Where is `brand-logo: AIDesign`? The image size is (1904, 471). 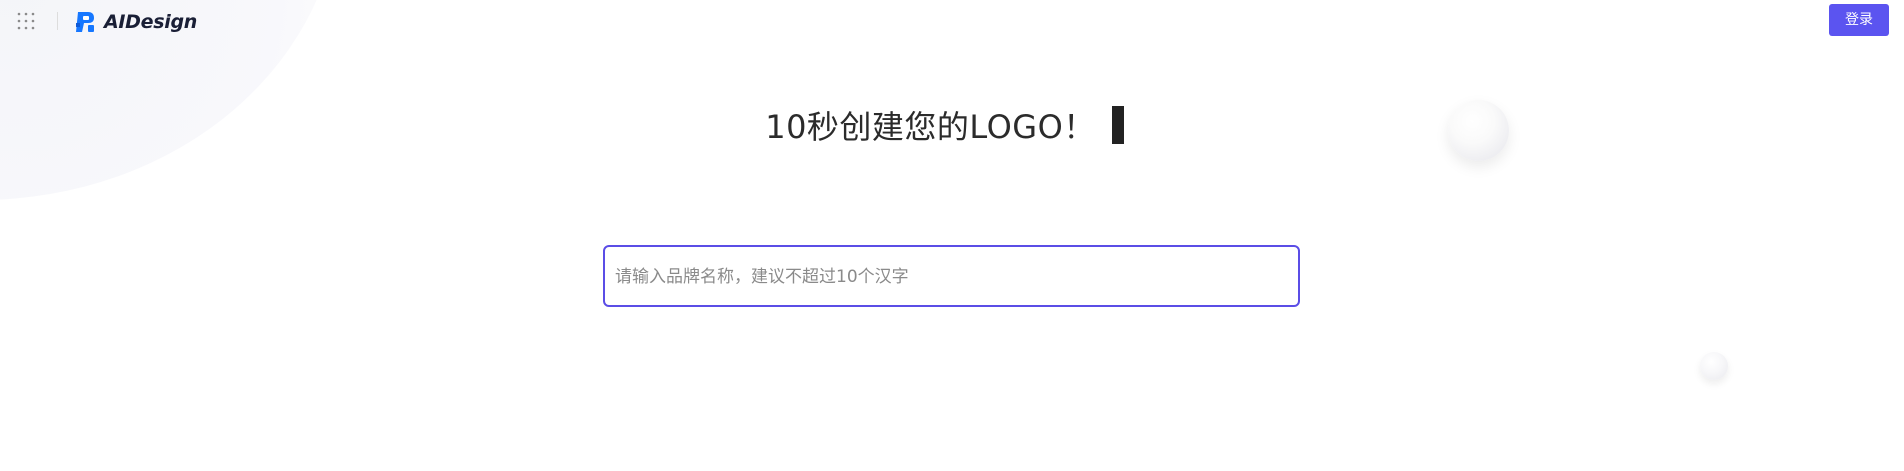 brand-logo: AIDesign is located at coordinates (135, 22).